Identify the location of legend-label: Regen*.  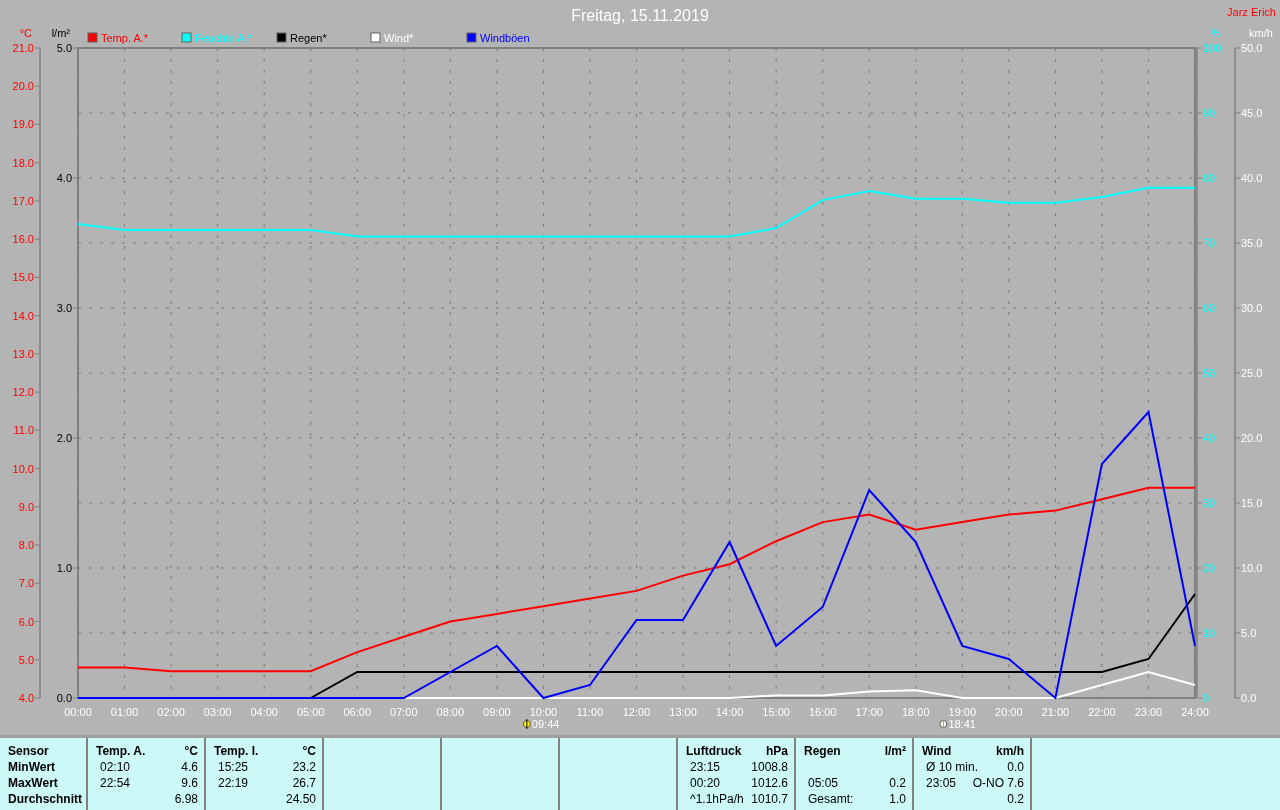
(308, 38).